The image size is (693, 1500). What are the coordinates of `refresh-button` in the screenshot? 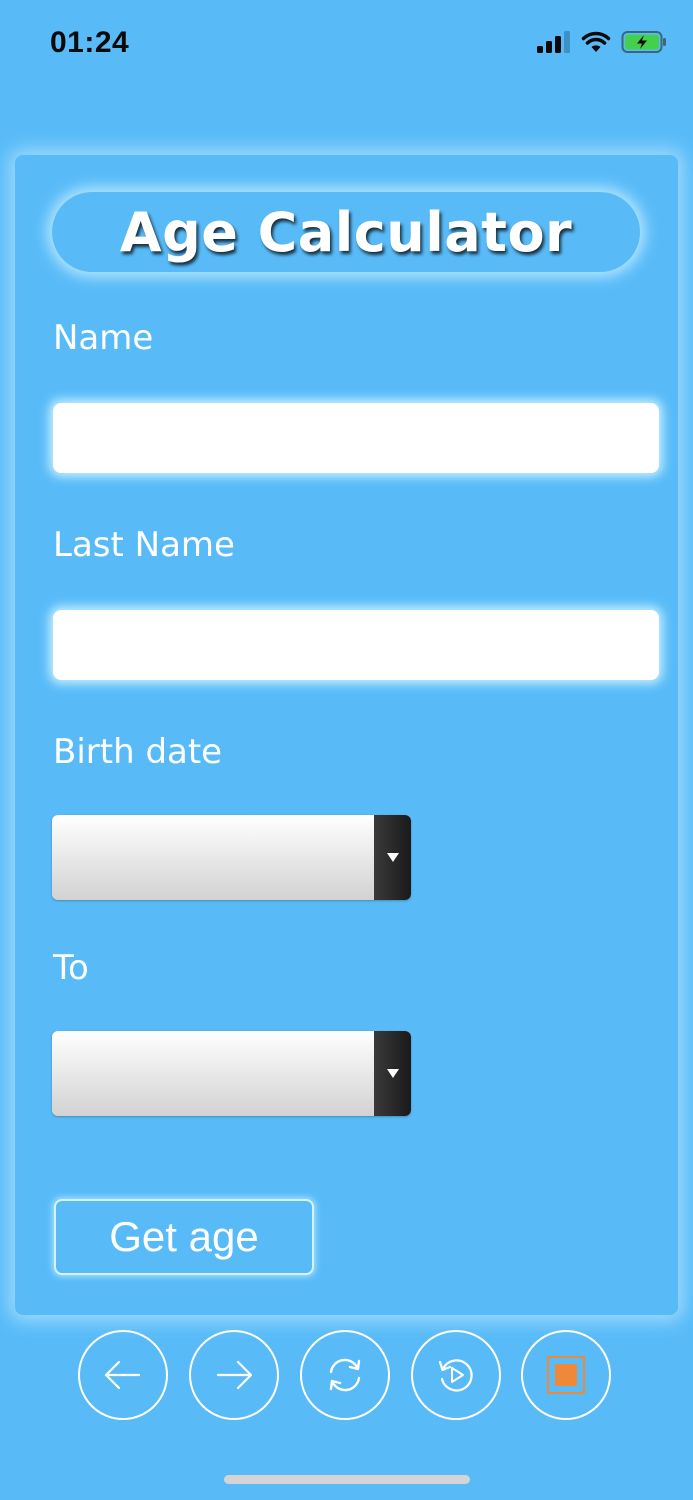 It's located at (345, 1375).